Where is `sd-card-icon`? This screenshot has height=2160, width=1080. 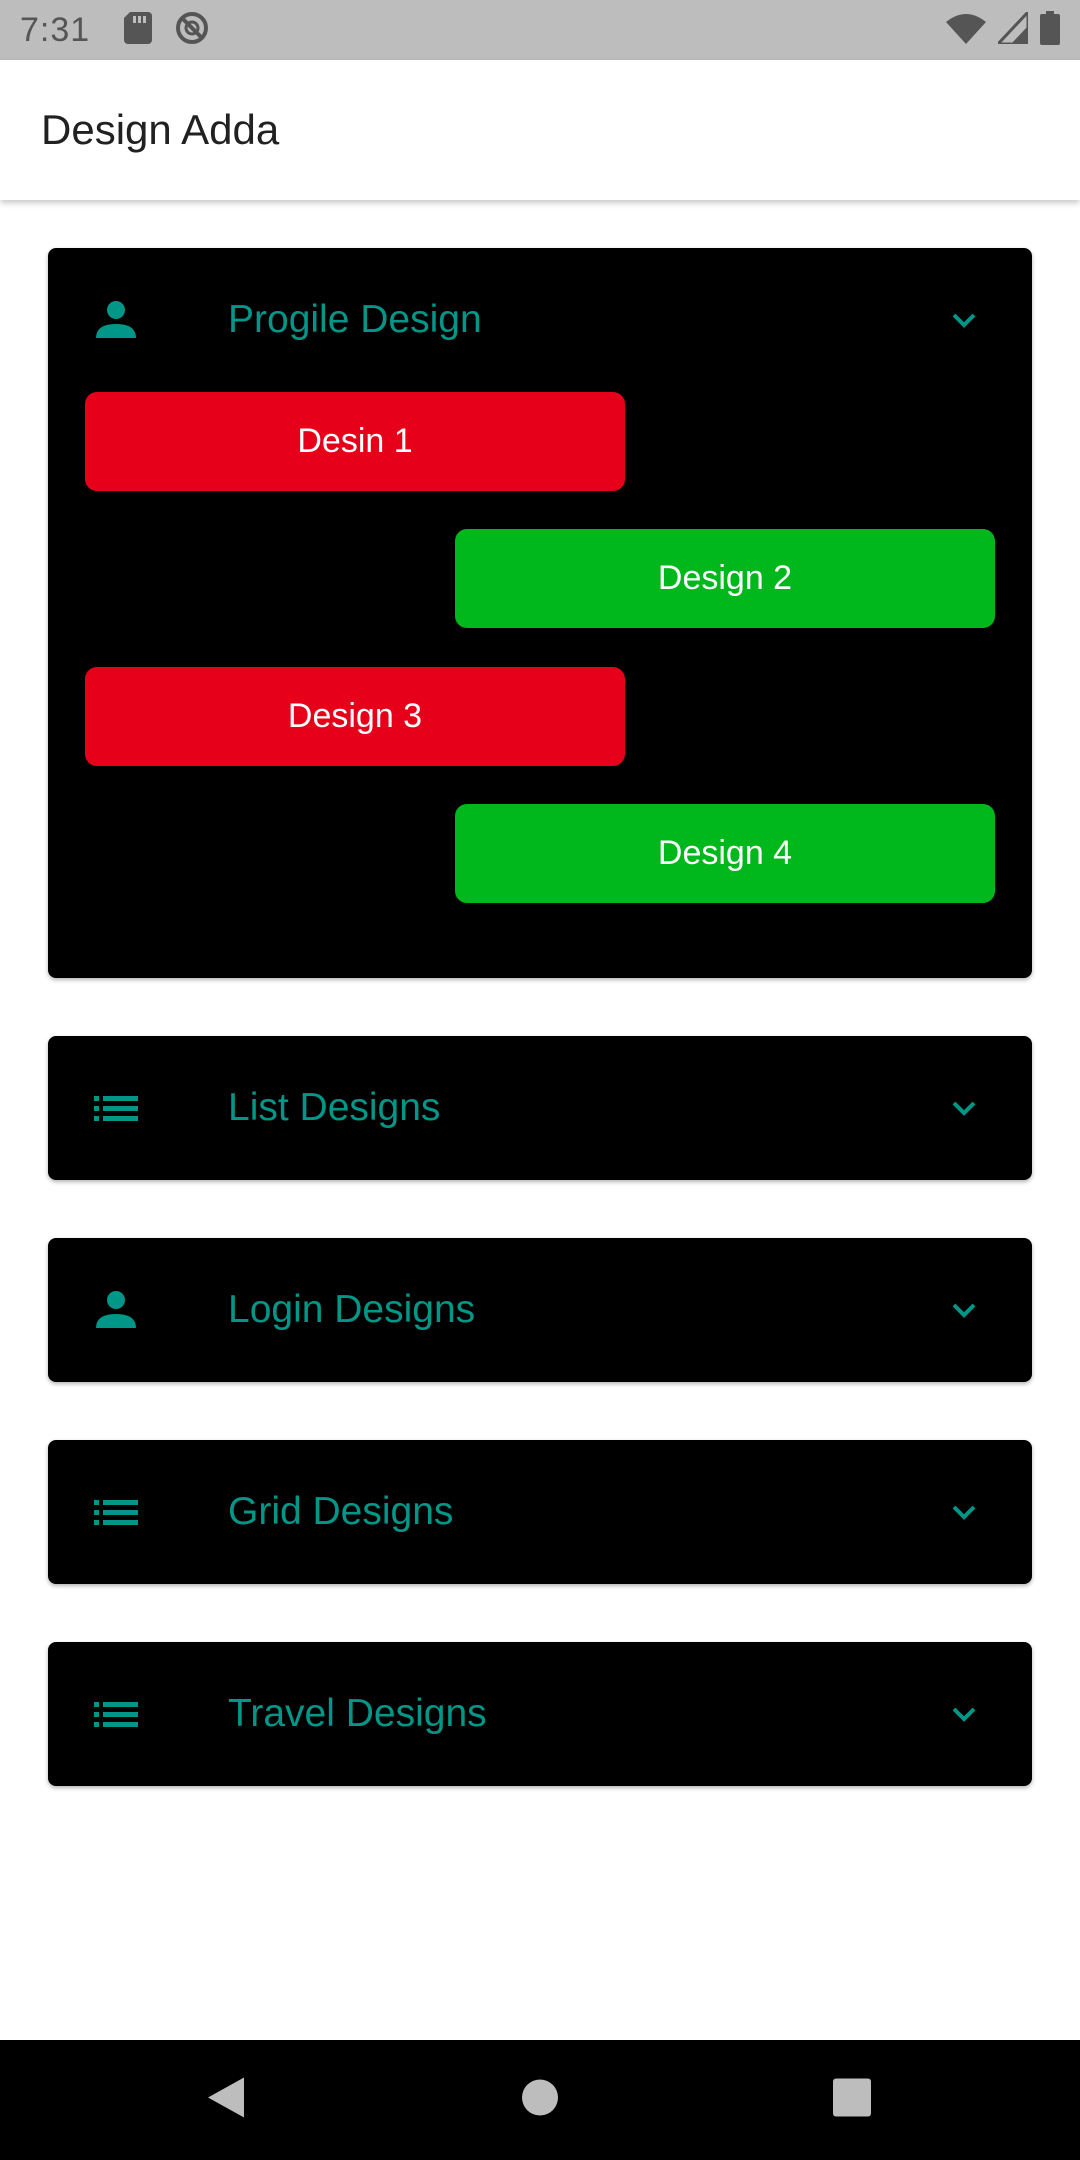
sd-card-icon is located at coordinates (138, 30).